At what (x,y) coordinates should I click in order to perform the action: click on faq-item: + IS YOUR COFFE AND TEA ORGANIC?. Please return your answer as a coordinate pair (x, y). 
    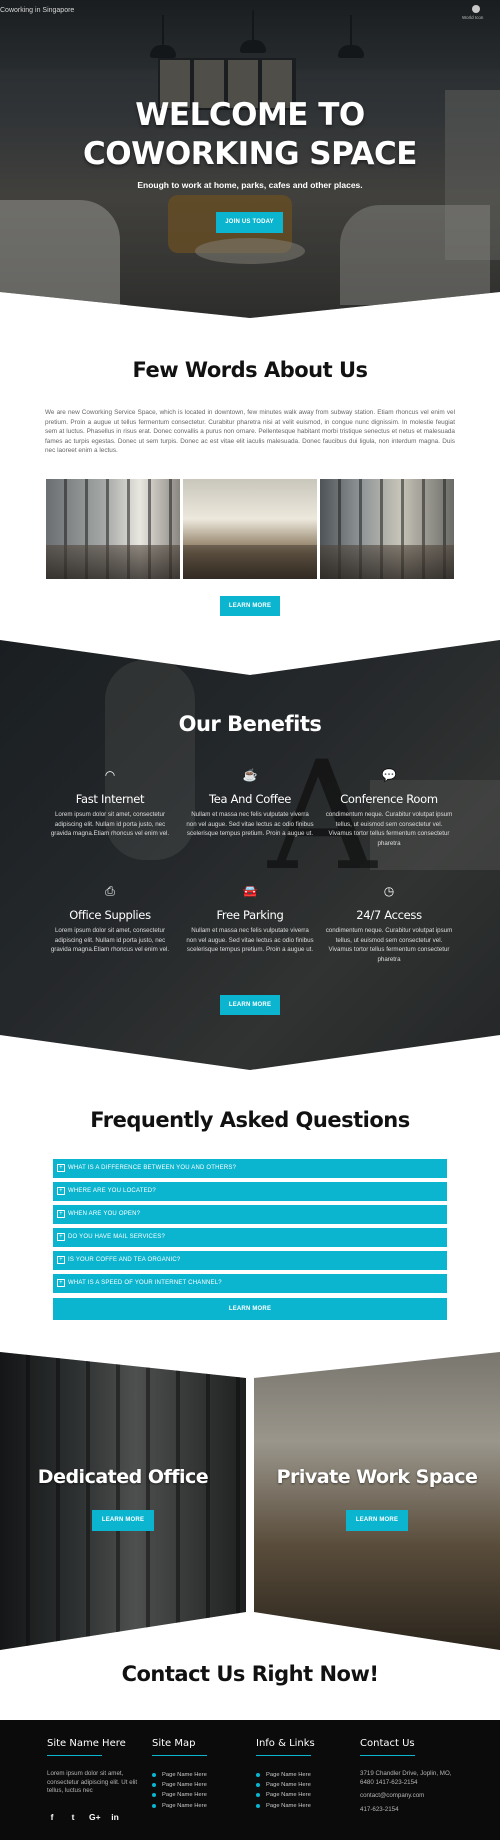
    Looking at the image, I should click on (250, 1260).